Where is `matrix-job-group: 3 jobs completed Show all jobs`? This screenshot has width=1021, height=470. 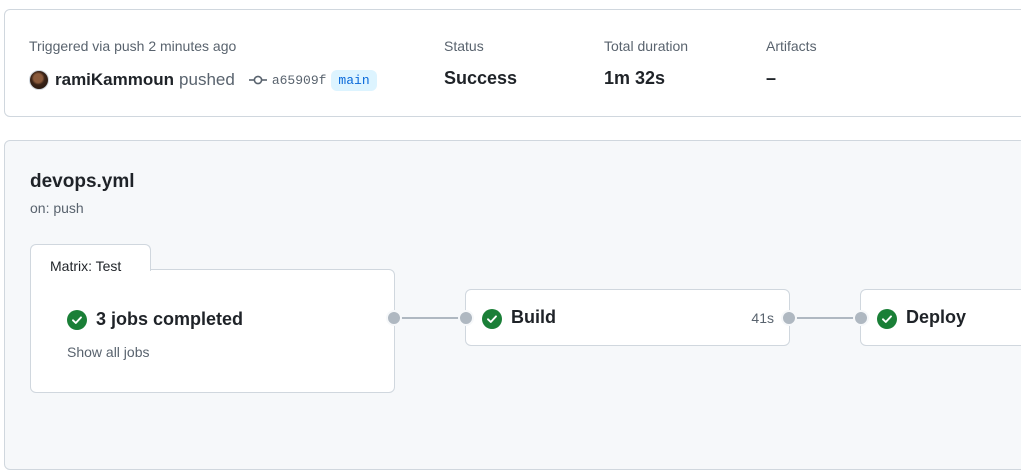 matrix-job-group: 3 jobs completed Show all jobs is located at coordinates (212, 331).